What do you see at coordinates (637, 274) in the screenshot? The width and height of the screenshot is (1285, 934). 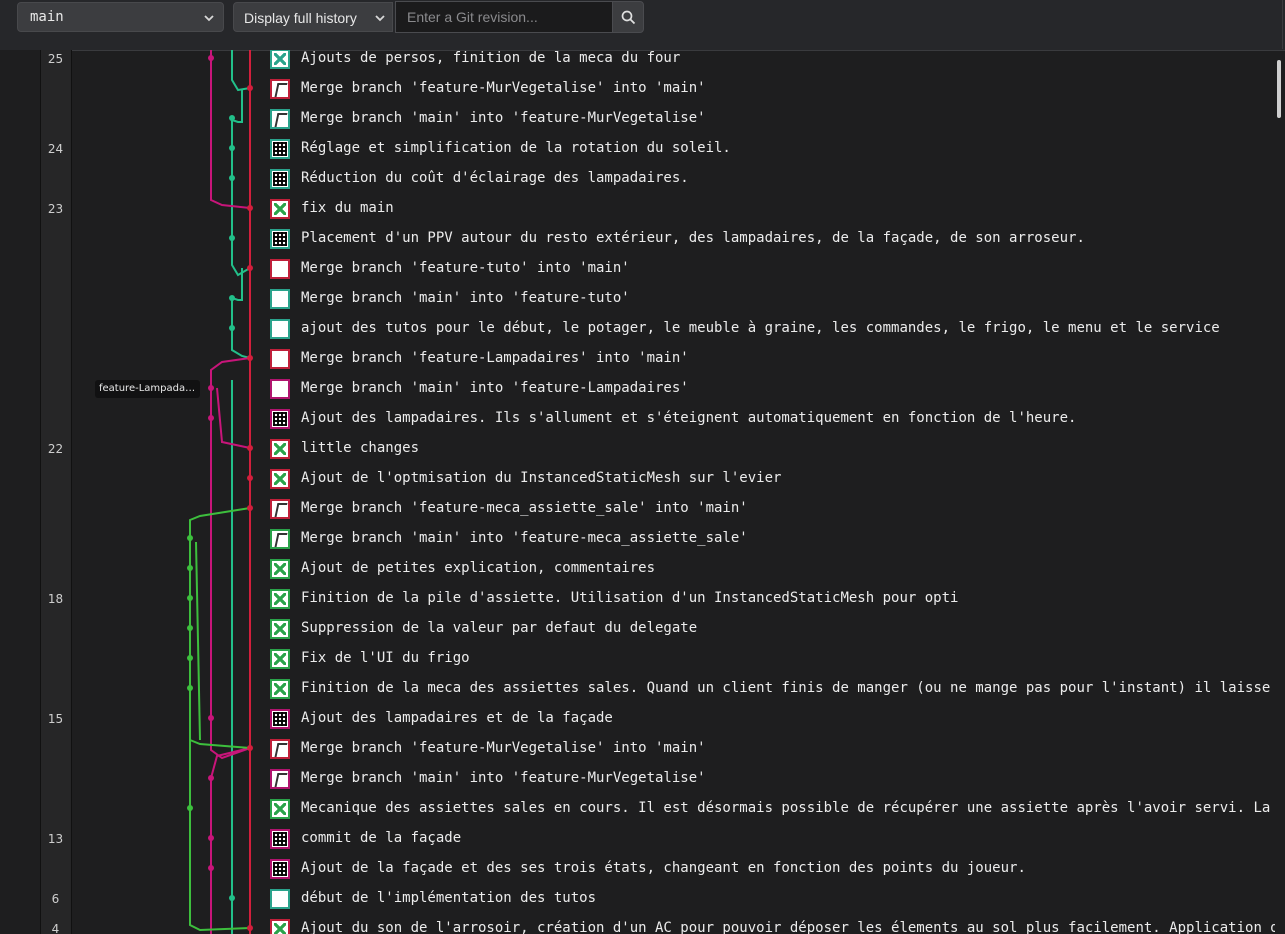 I see `commit-row: Merge branch 'feature-tuto' into 'main'` at bounding box center [637, 274].